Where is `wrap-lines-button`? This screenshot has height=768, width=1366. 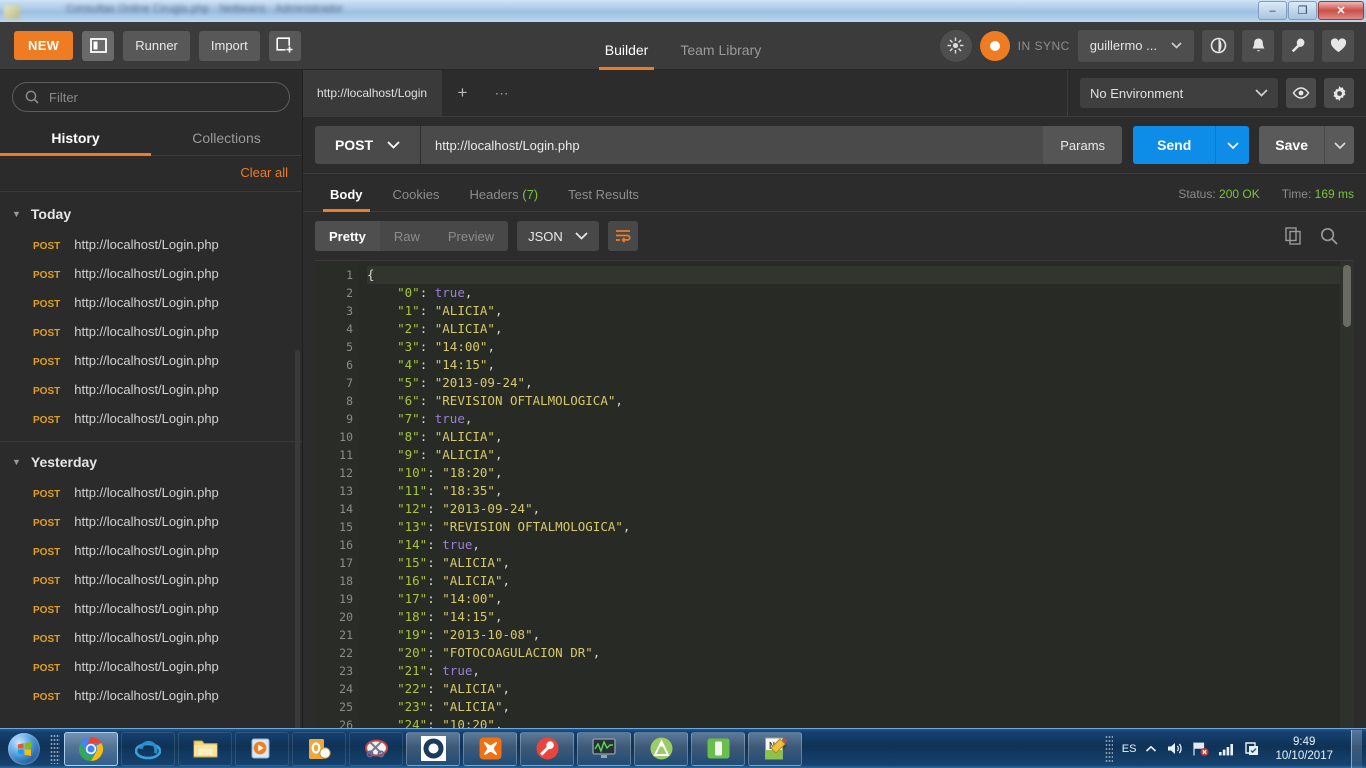 wrap-lines-button is located at coordinates (622, 236).